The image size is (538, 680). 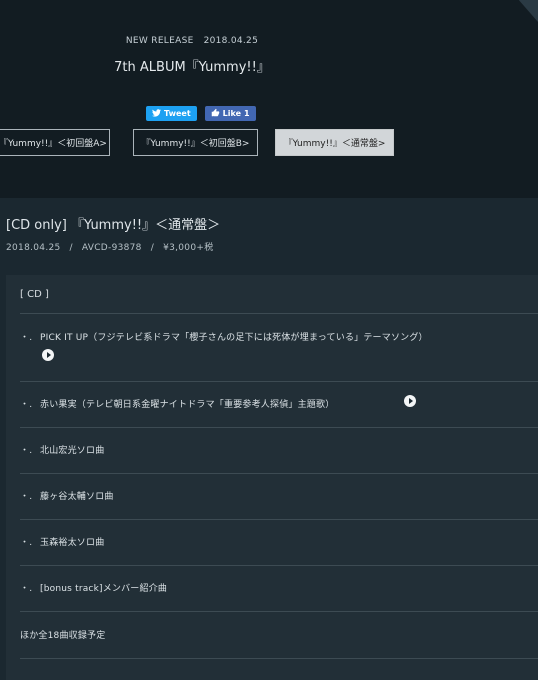 I want to click on track-title: 藤ヶ谷太輔ソロ曲, so click(x=77, y=497).